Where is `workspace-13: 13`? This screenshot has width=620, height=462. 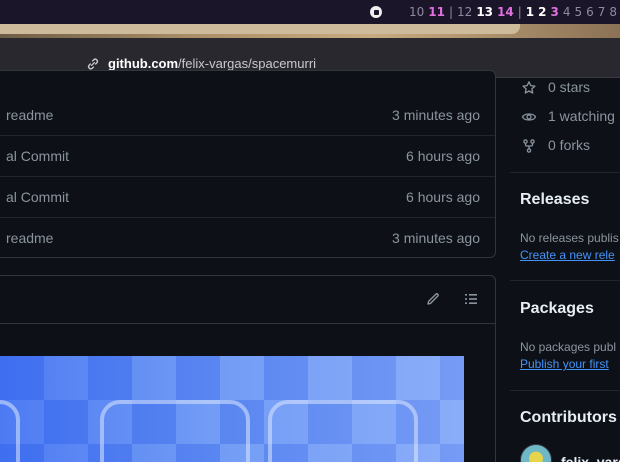
workspace-13: 13 is located at coordinates (484, 12).